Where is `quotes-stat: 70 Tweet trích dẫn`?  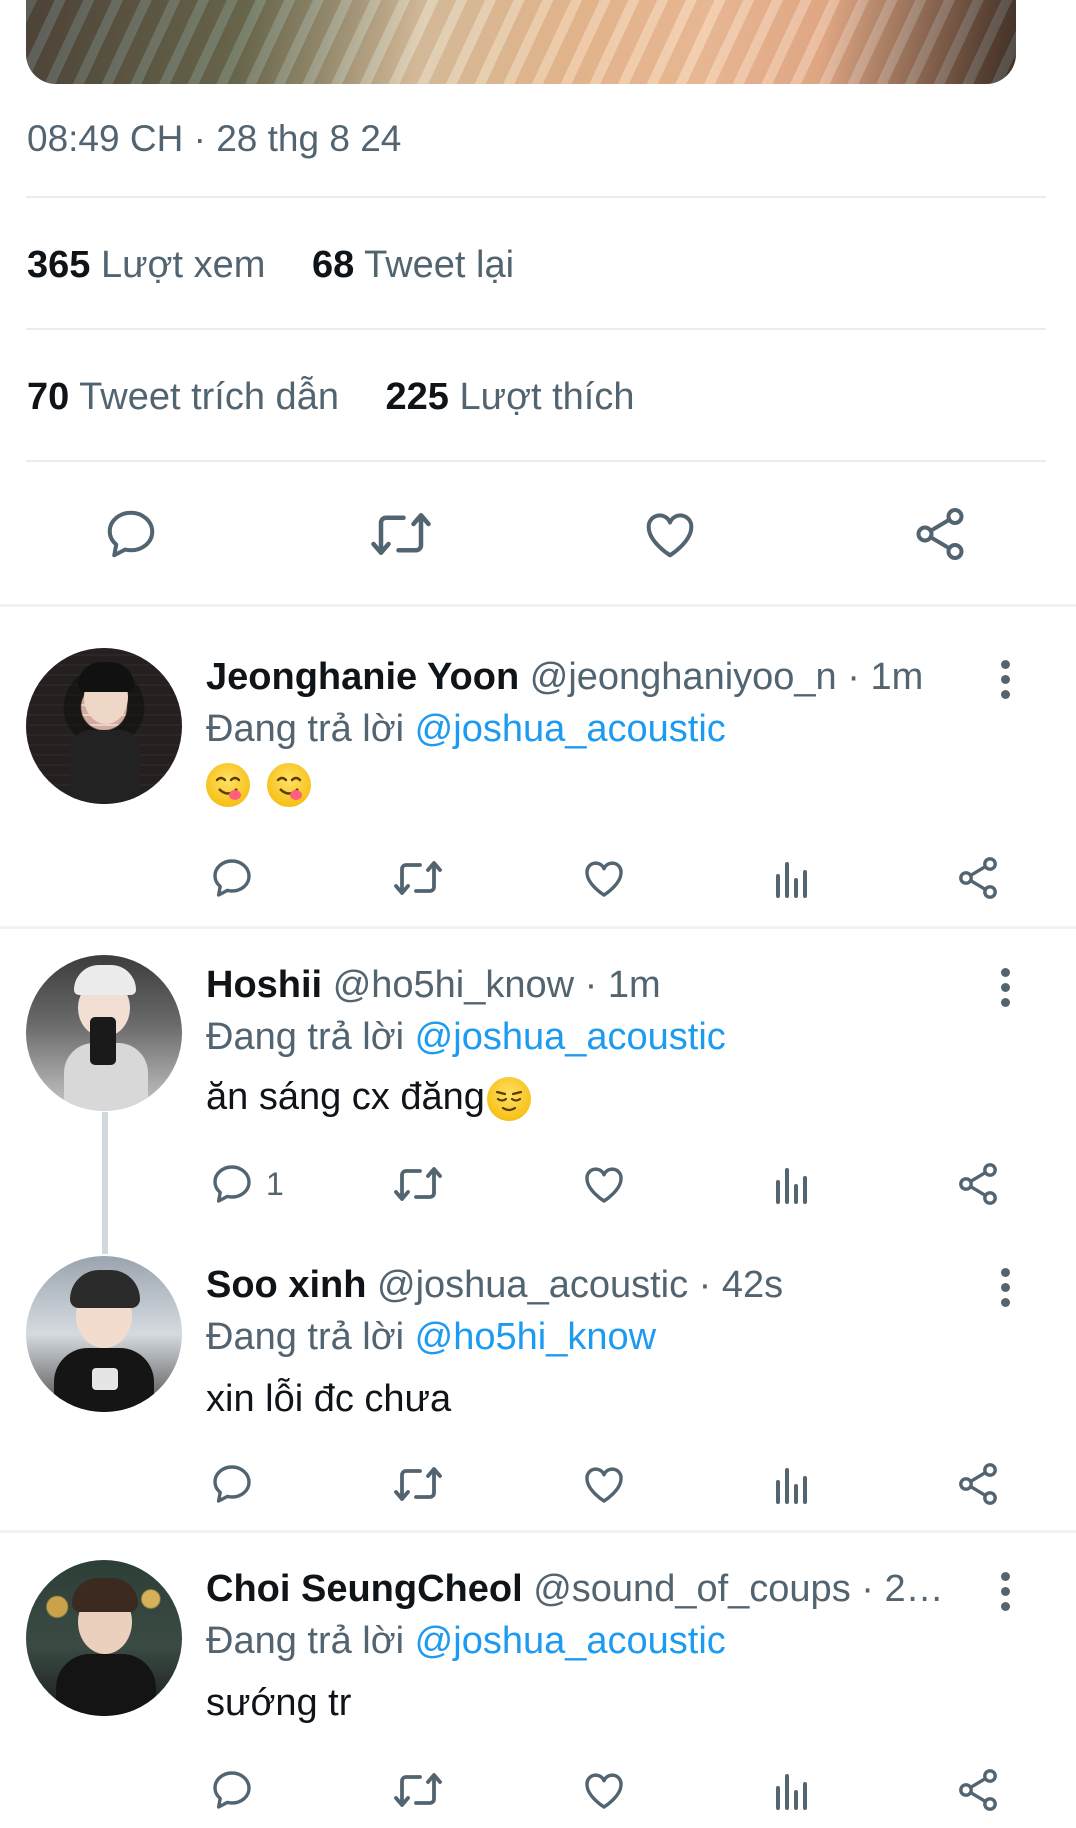 quotes-stat: 70 Tweet trích dẫn is located at coordinates (183, 397).